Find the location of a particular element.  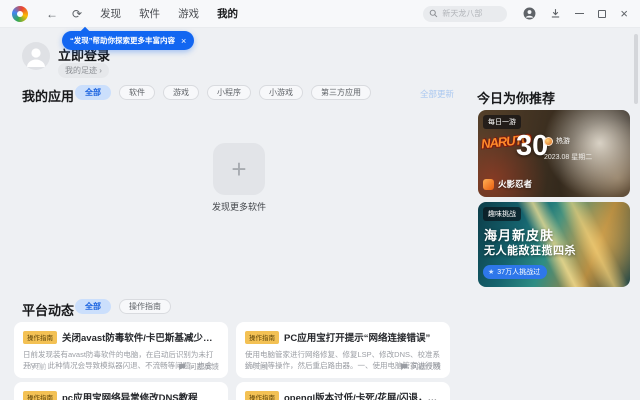

search-icon is located at coordinates (434, 13).